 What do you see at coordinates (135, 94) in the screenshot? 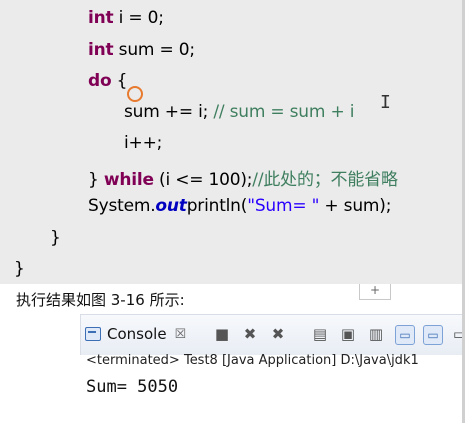
I see `mouse-cursor-icon` at bounding box center [135, 94].